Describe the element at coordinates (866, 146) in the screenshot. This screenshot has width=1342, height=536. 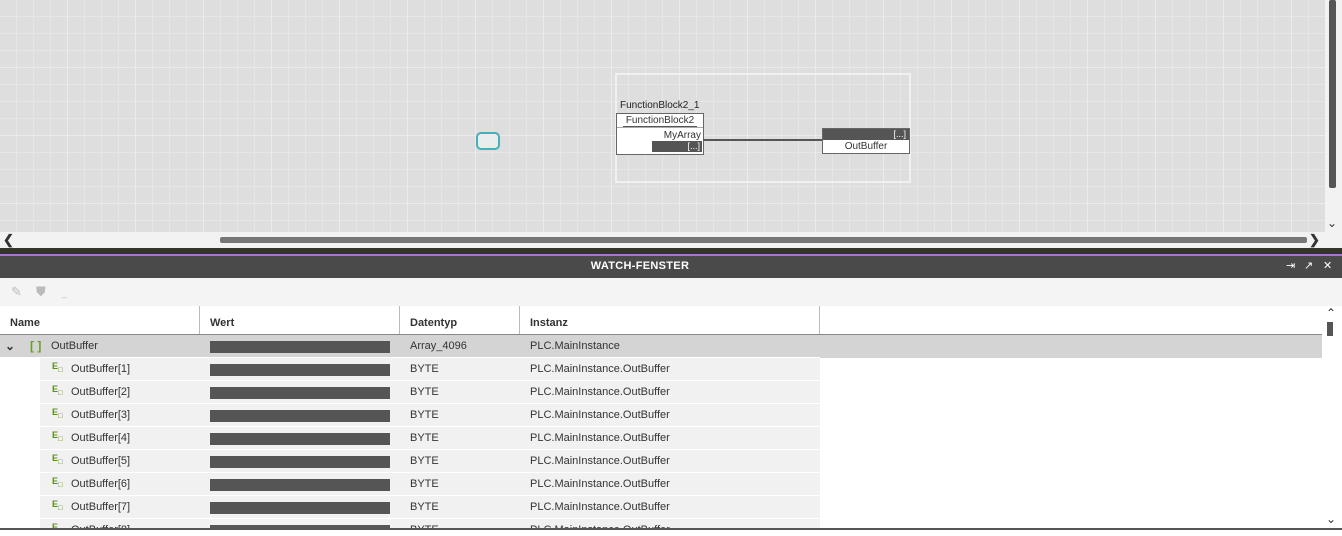
I see `variable-name: OutBuffer` at that location.